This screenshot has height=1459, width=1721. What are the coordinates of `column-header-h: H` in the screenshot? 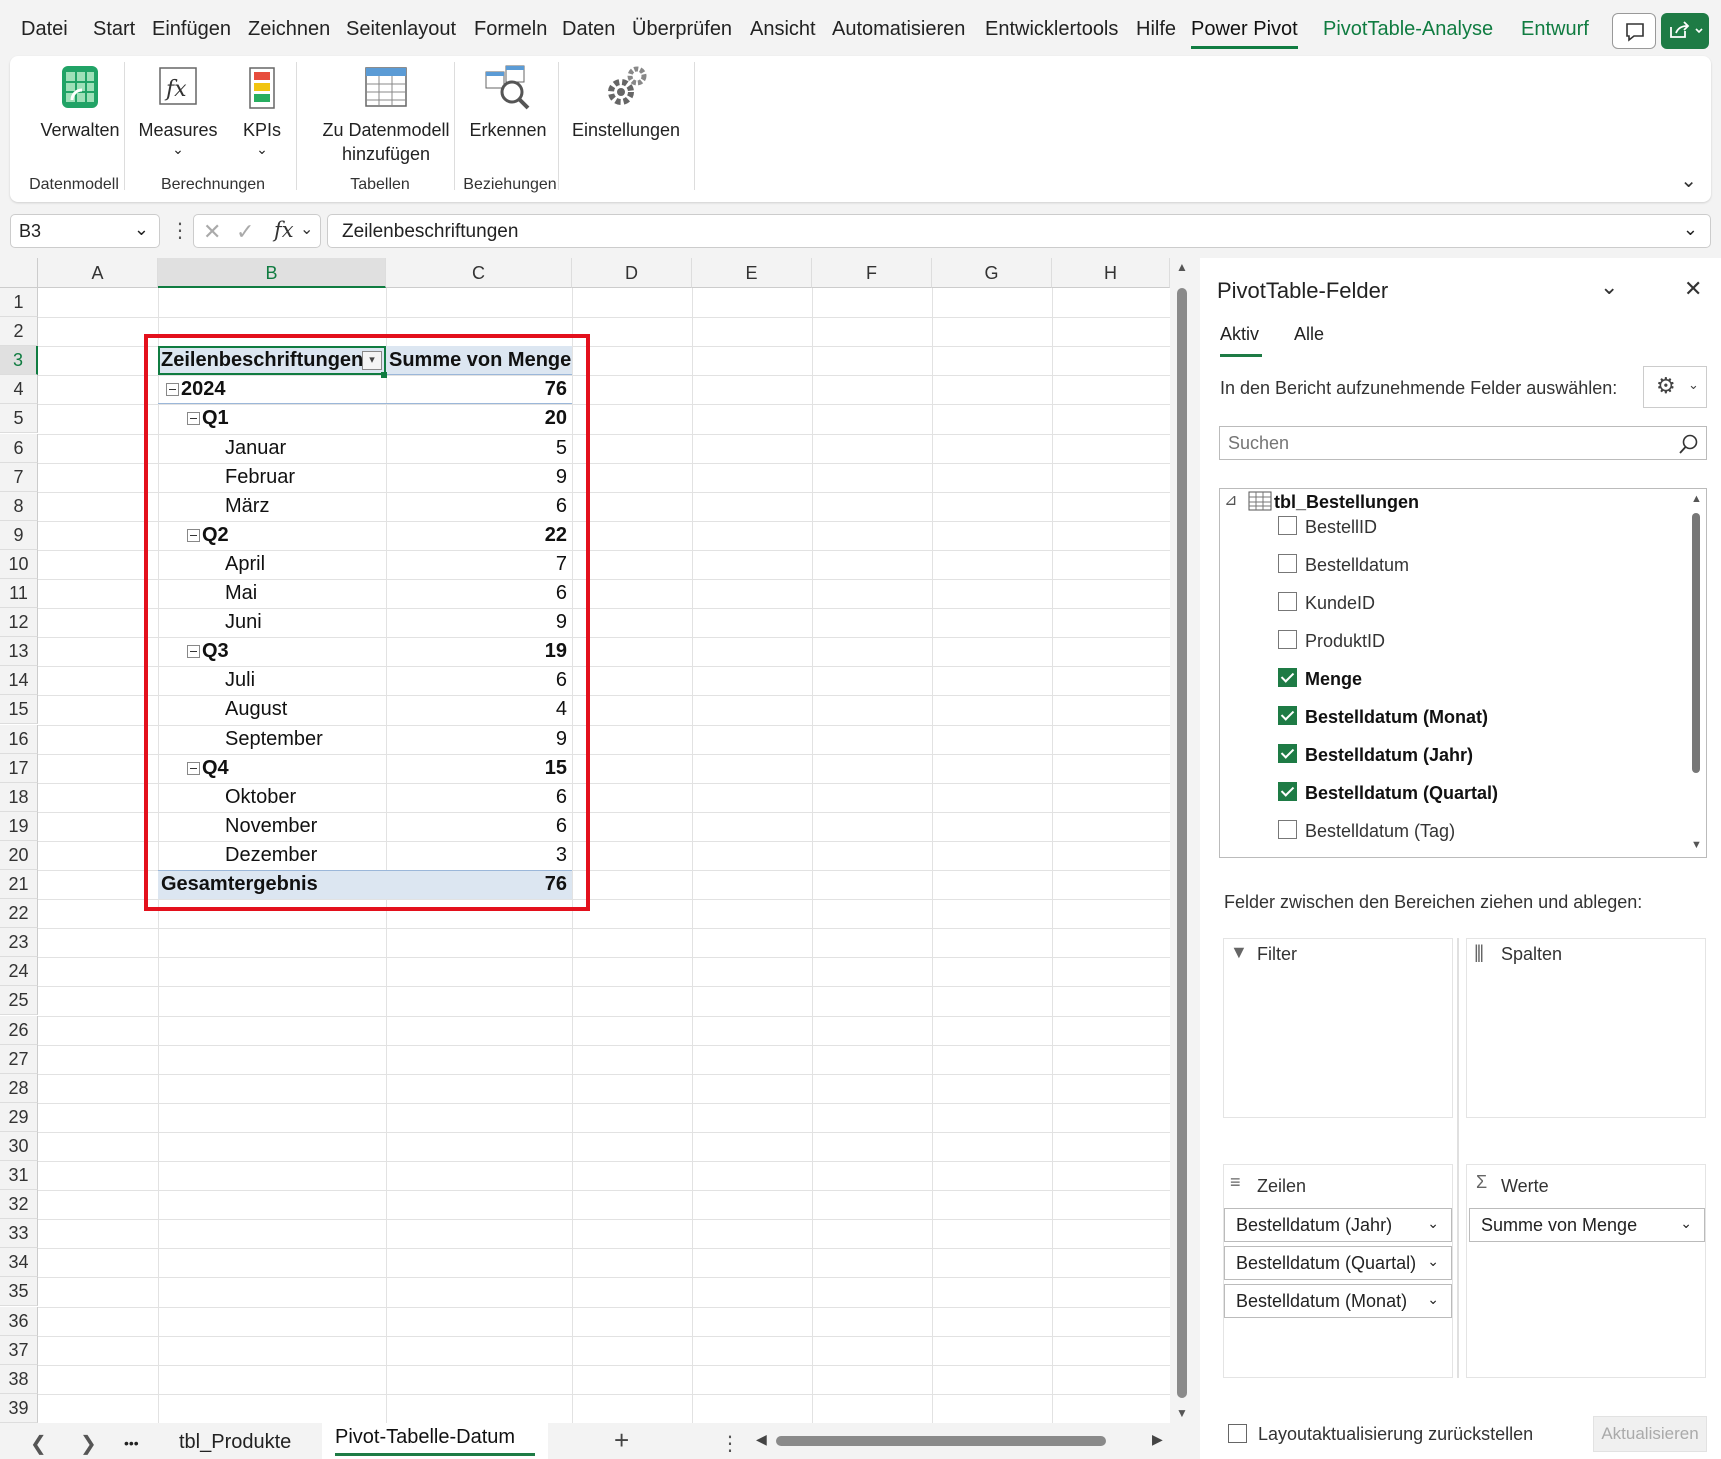 It's located at (1111, 273).